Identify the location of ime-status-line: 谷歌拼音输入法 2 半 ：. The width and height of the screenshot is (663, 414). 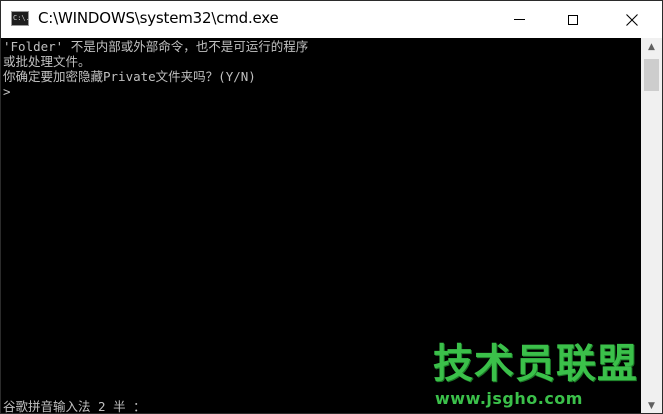
(74, 406).